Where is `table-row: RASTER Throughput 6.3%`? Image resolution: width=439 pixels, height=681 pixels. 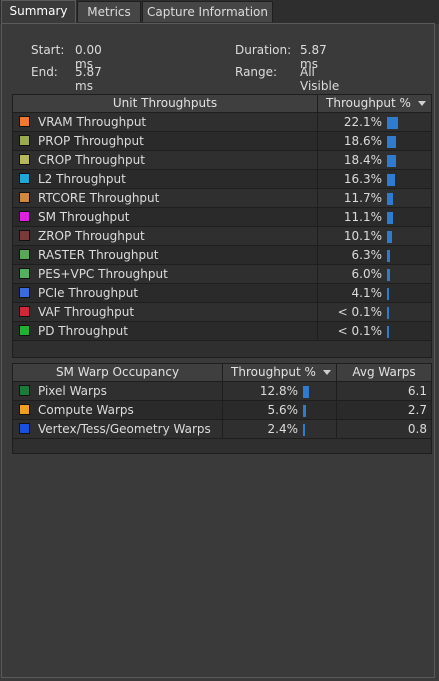 table-row: RASTER Throughput 6.3% is located at coordinates (222, 255).